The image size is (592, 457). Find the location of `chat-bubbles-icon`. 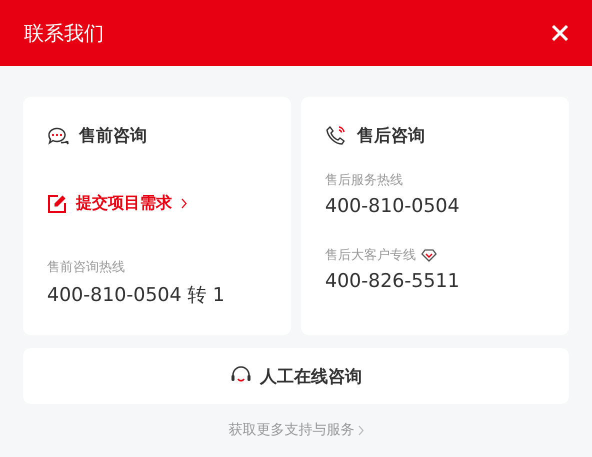

chat-bubbles-icon is located at coordinates (58, 136).